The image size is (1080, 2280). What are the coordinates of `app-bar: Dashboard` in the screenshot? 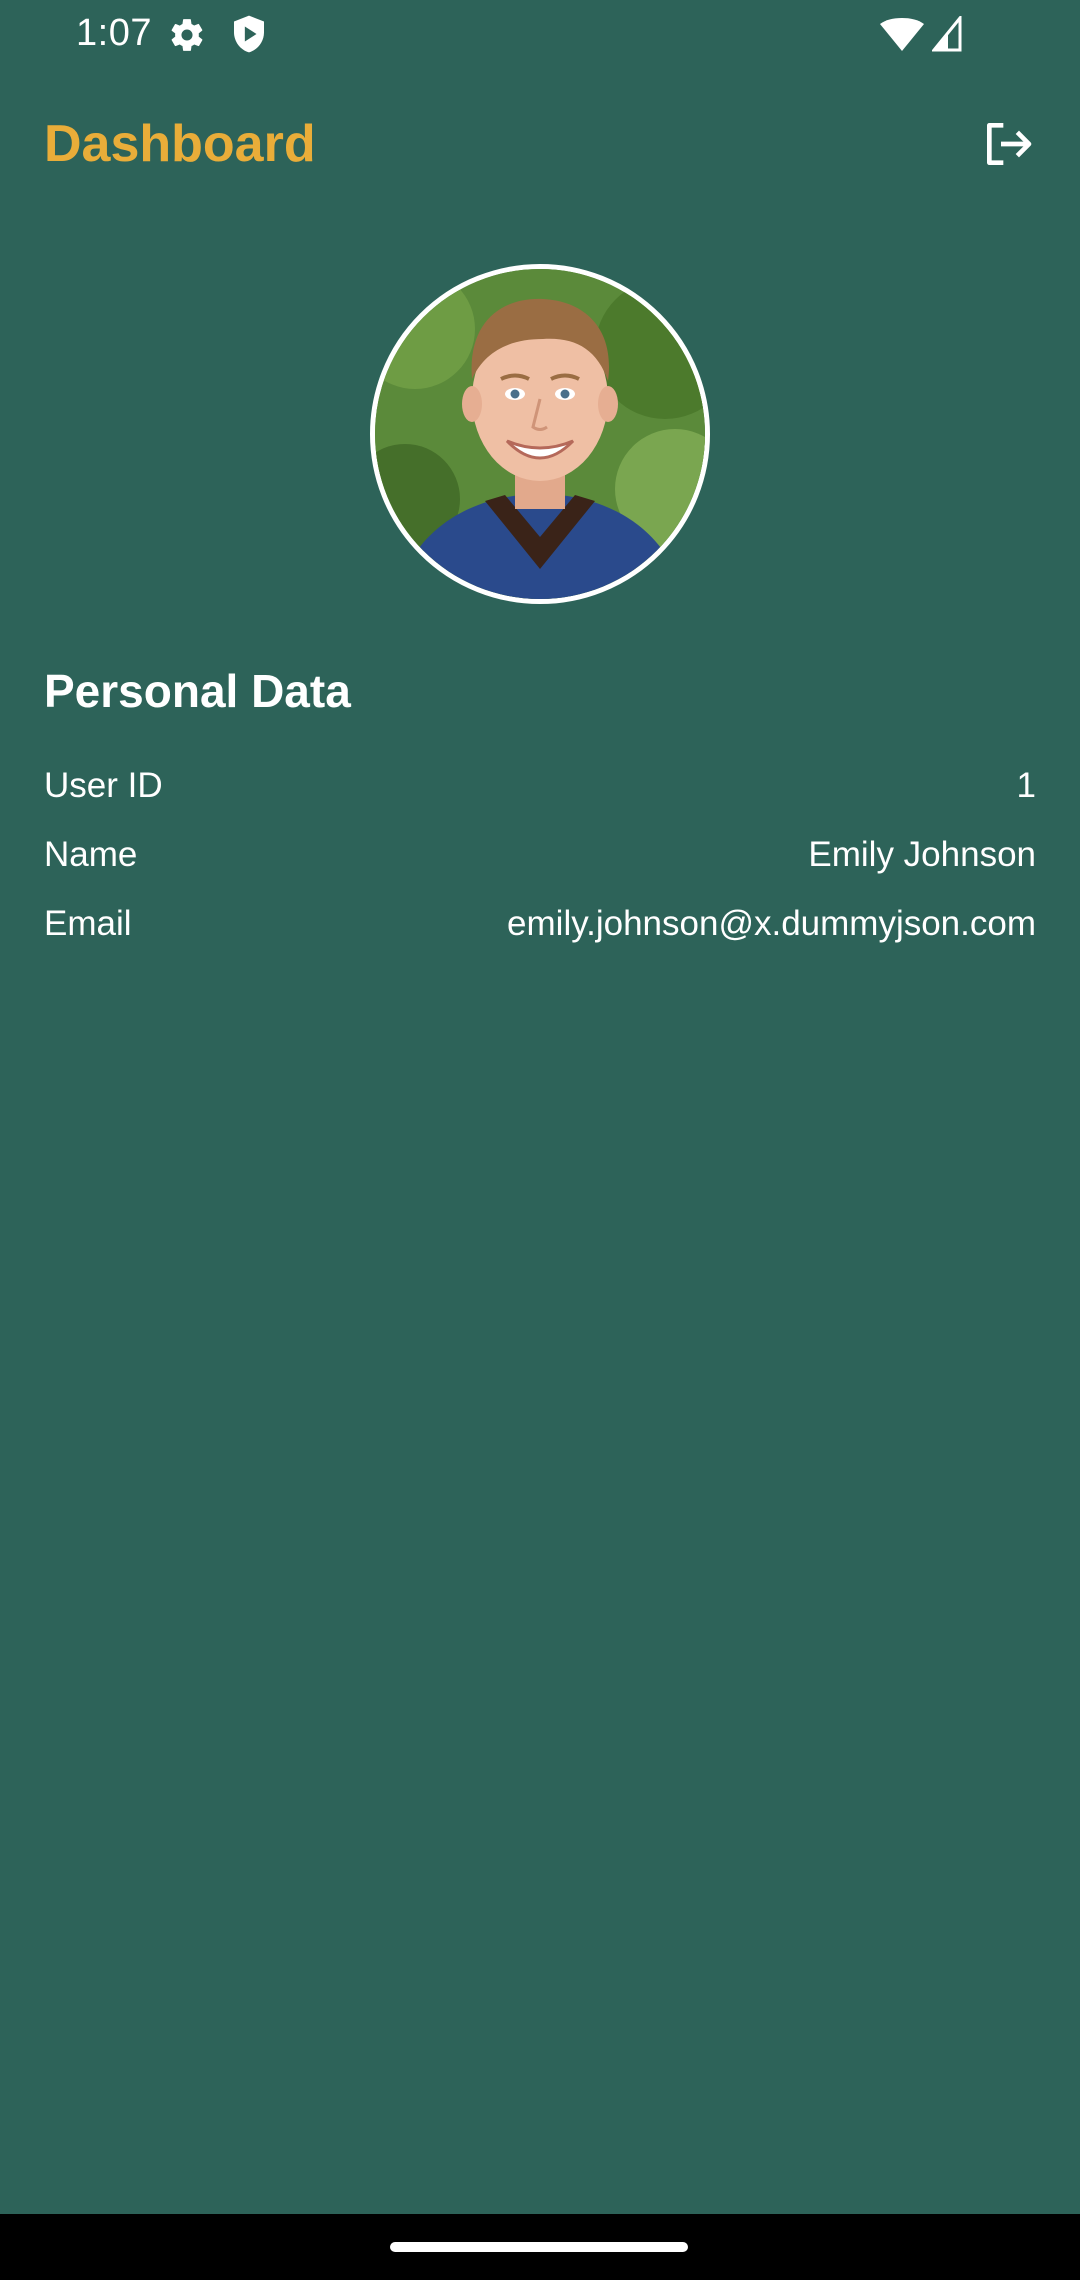 It's located at (540, 144).